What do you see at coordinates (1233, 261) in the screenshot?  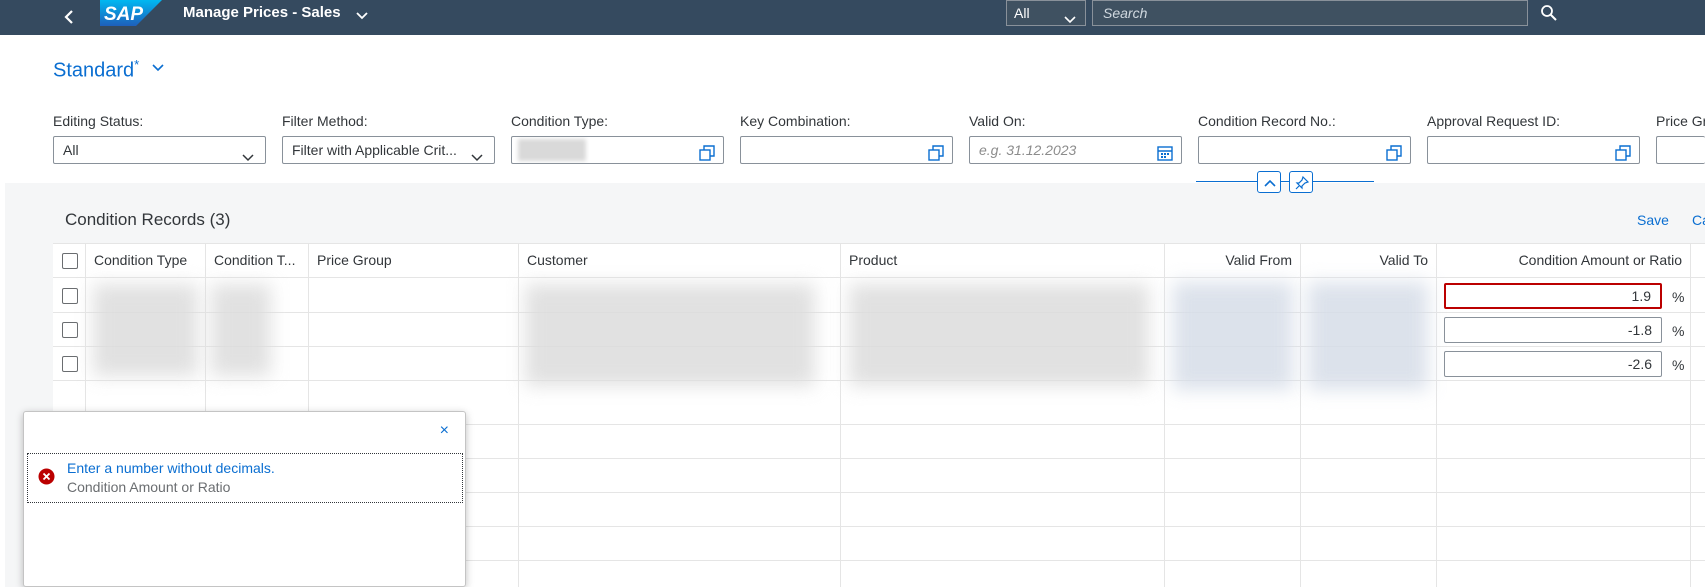 I see `column-header-valid-from: Valid From` at bounding box center [1233, 261].